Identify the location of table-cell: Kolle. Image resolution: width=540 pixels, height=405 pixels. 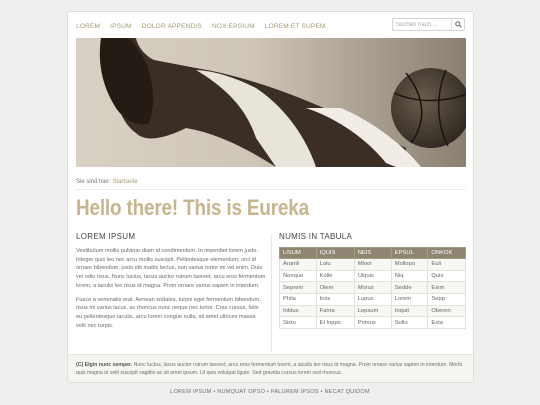
(335, 276).